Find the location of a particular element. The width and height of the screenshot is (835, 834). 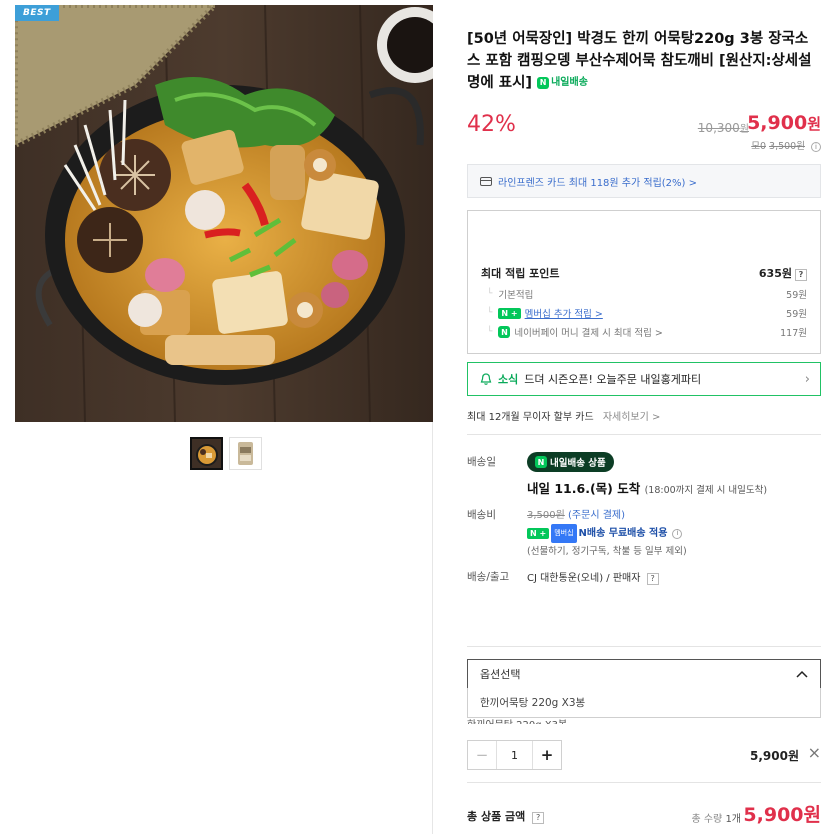

membership-tag: 멤버십 is located at coordinates (564, 533).